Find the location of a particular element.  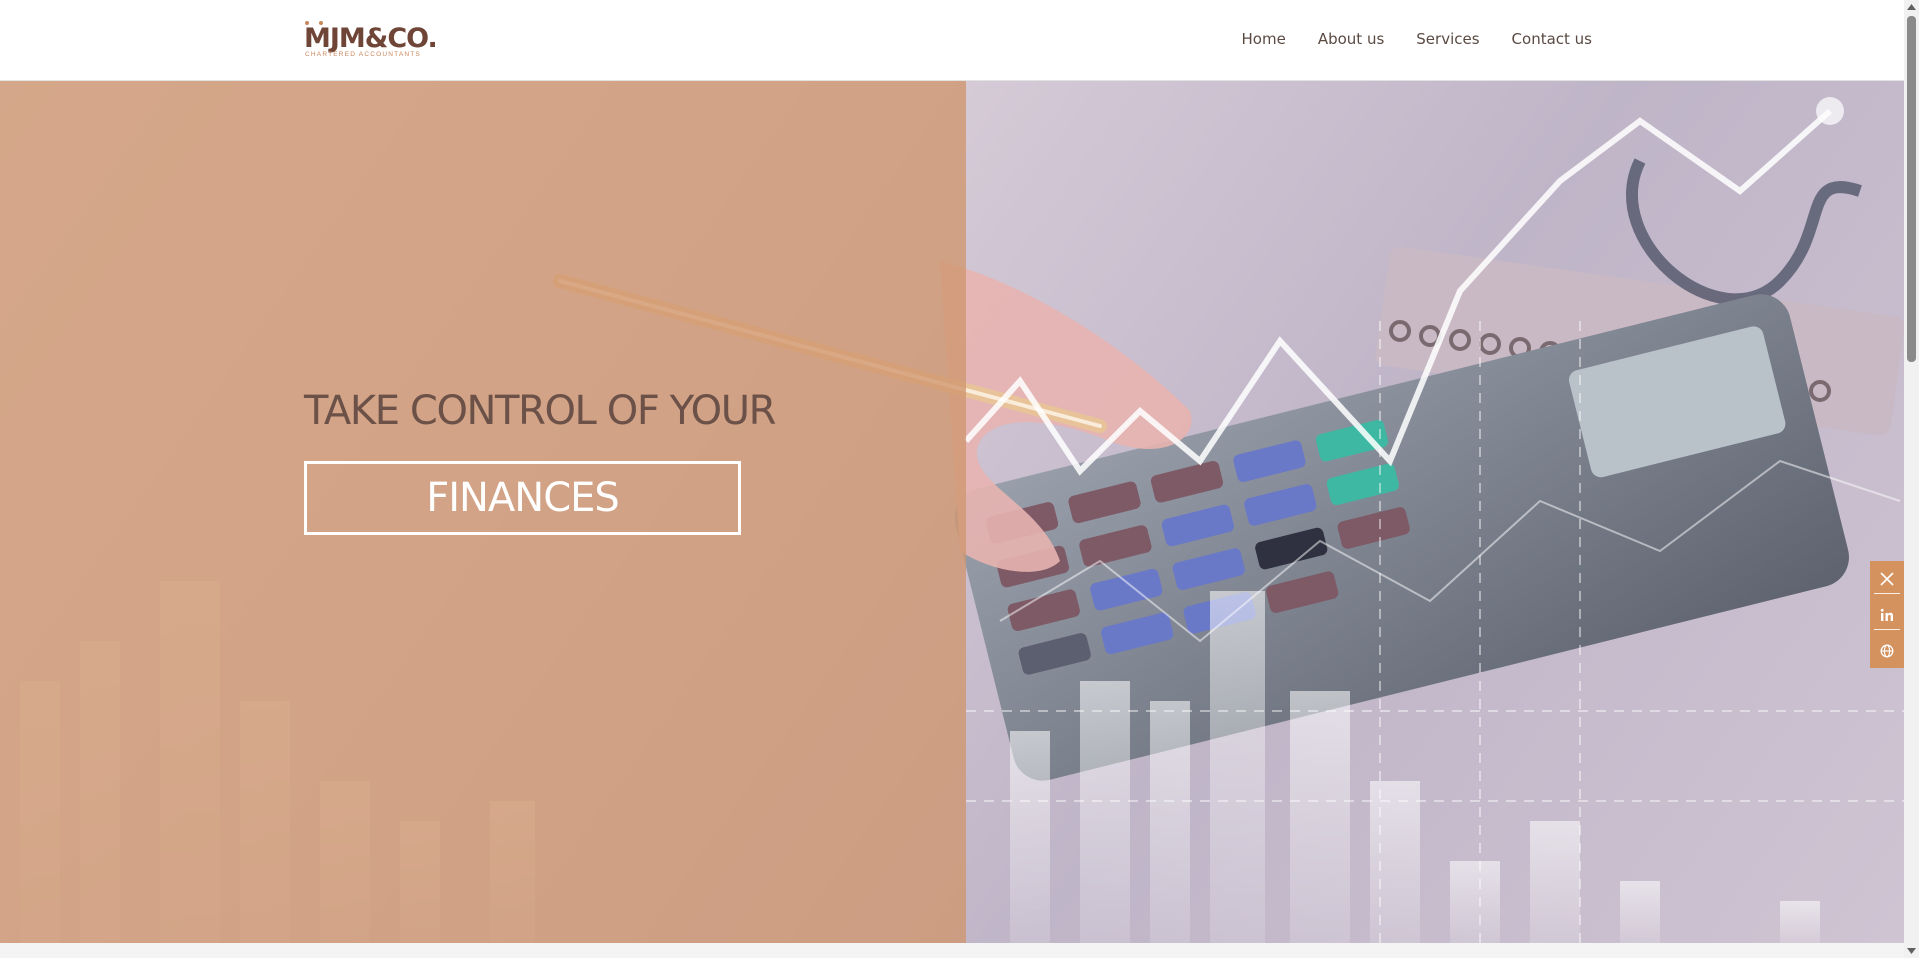

linkedin-icon is located at coordinates (1886, 614).